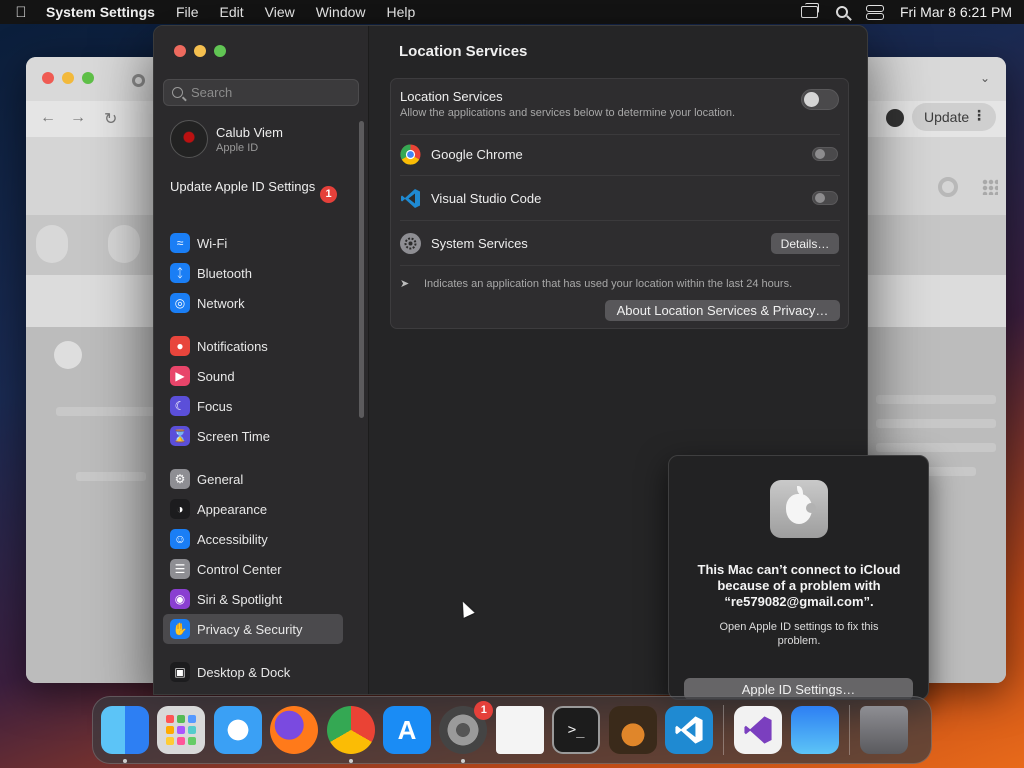  I want to click on window-close-button, so click(180, 51).